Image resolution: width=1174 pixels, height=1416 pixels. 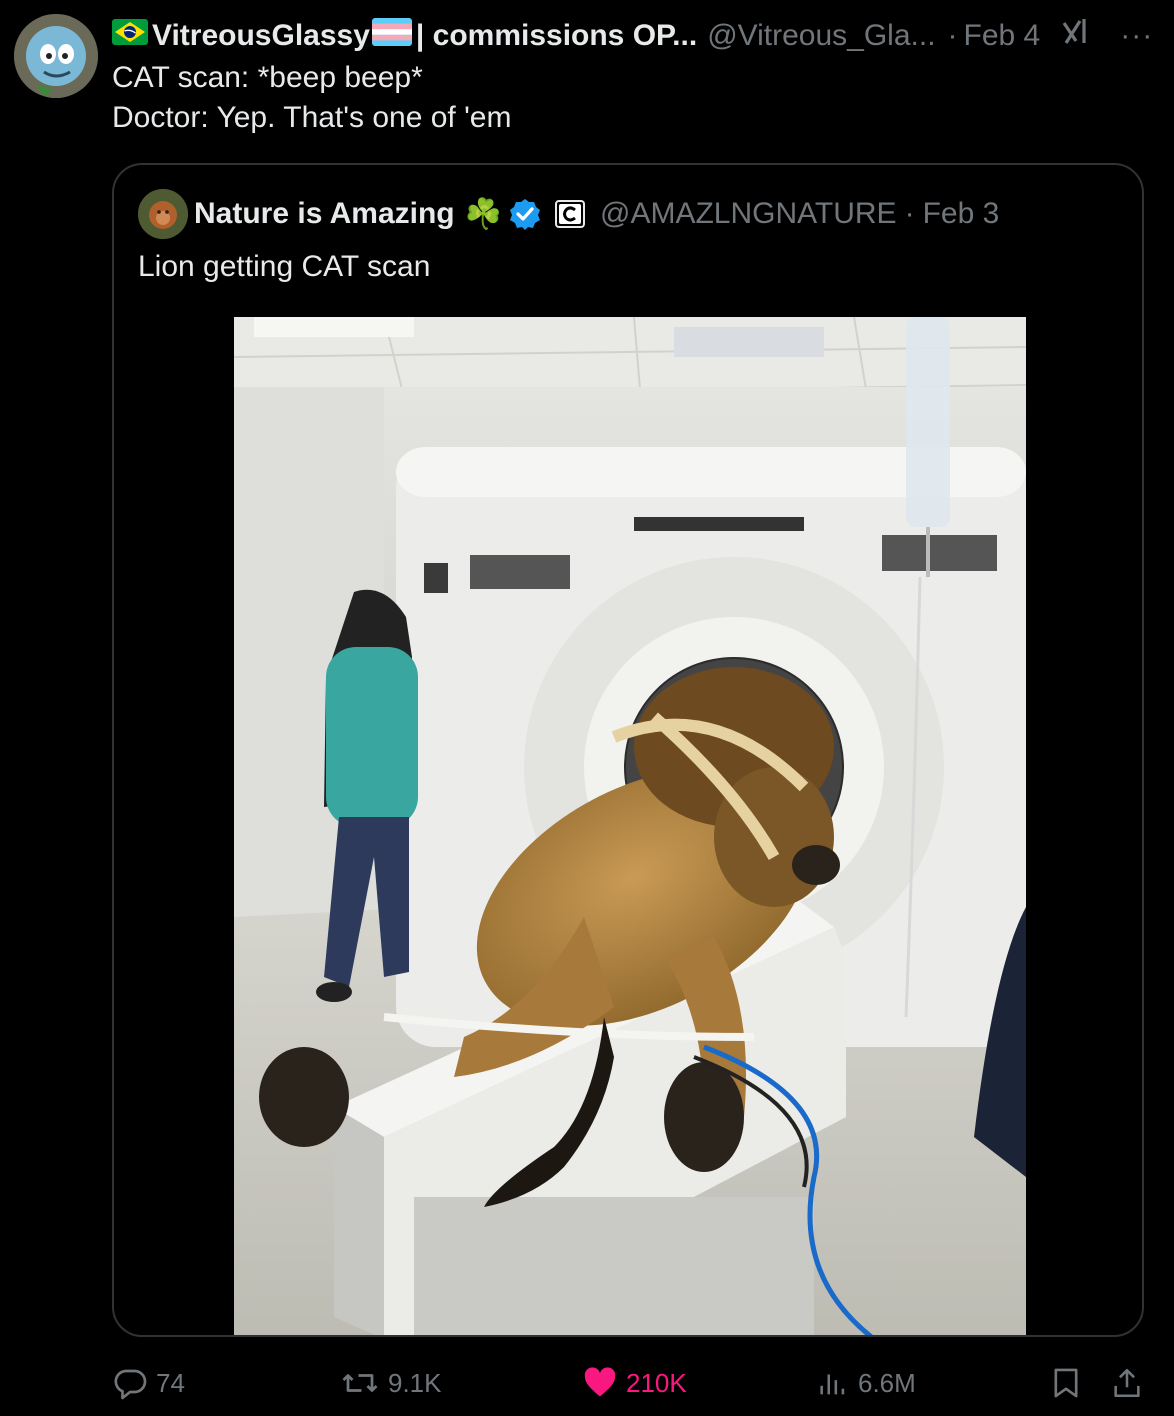 I want to click on repost-button: 9.1K, so click(x=391, y=1383).